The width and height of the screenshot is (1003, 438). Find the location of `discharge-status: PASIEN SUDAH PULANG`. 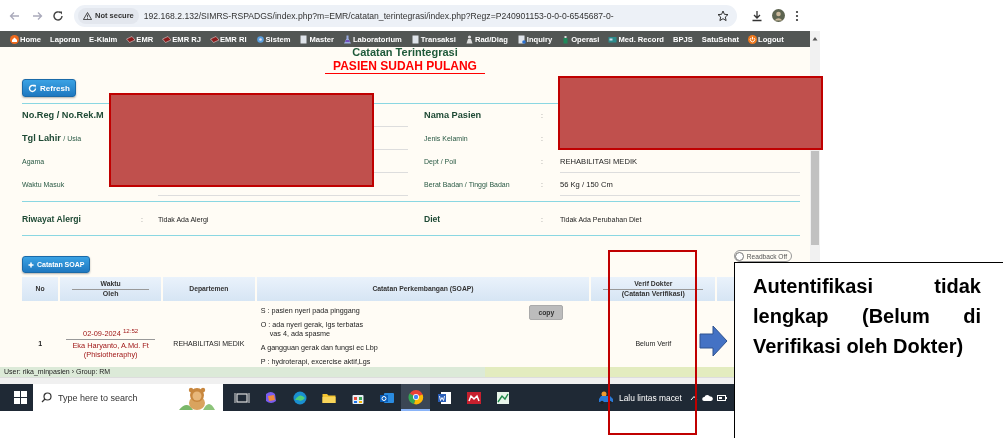

discharge-status: PASIEN SUDAH PULANG is located at coordinates (405, 67).